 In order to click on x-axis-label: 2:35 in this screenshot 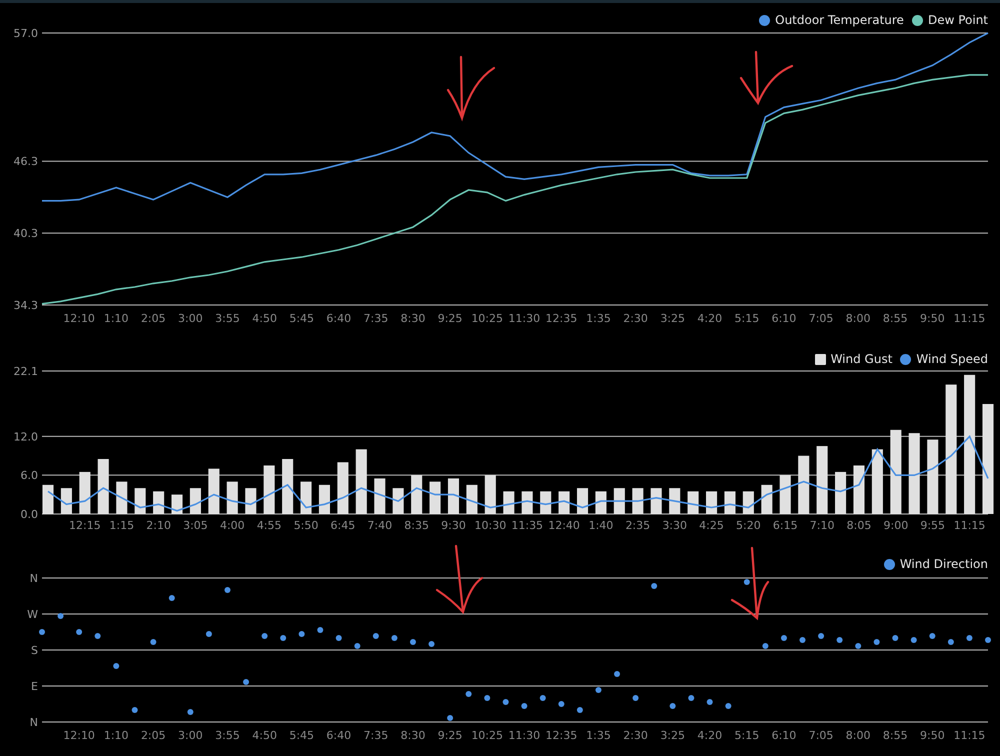, I will do `click(637, 525)`.